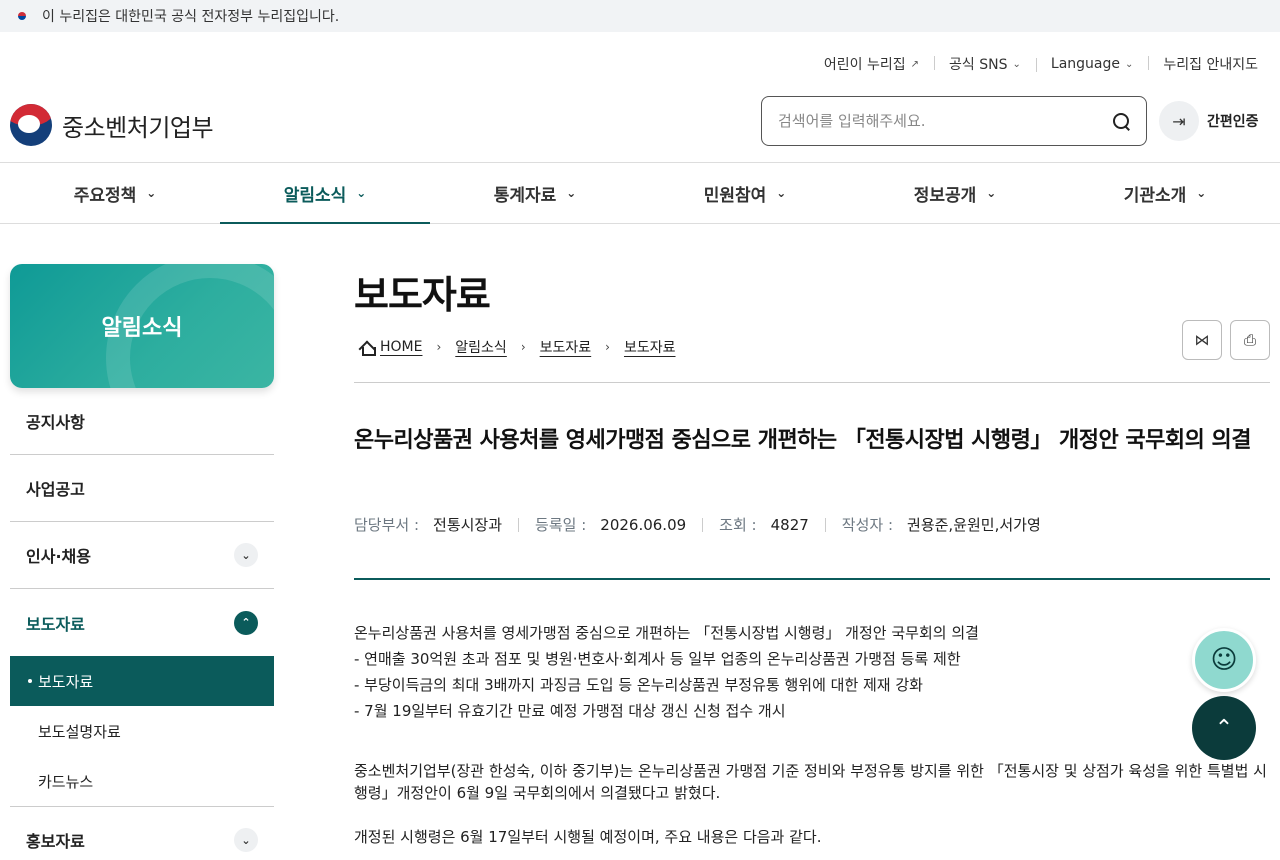 The width and height of the screenshot is (1280, 860). What do you see at coordinates (105, 195) in the screenshot?
I see `nav-label: 주요정책` at bounding box center [105, 195].